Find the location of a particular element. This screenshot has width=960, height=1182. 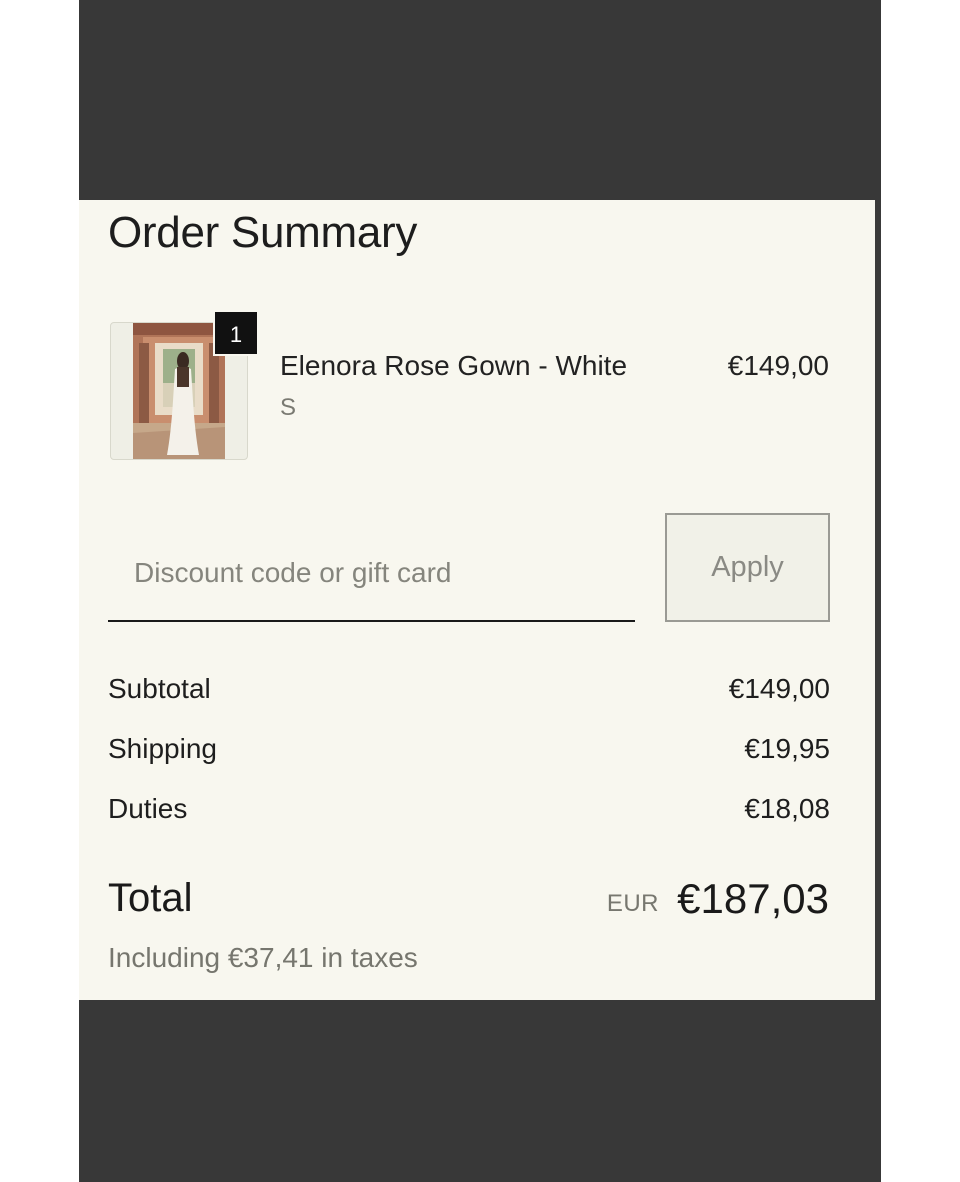

product-name: Elenora Rose Gown - White is located at coordinates (453, 366).